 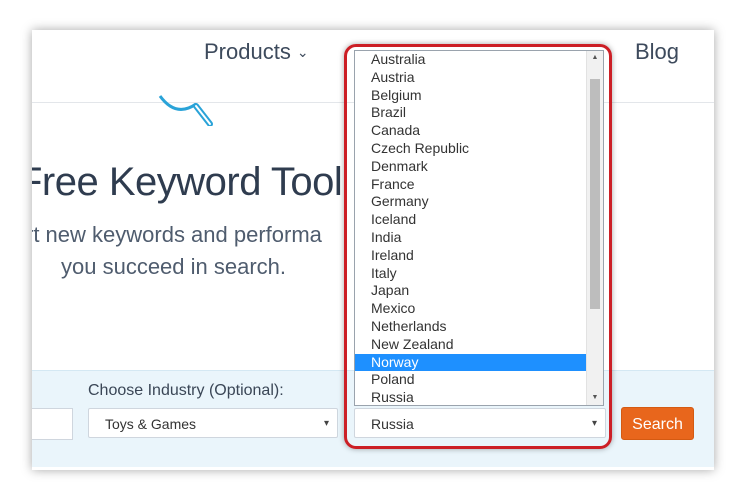 What do you see at coordinates (302, 52) in the screenshot?
I see `chevron-down-icon: ⌄` at bounding box center [302, 52].